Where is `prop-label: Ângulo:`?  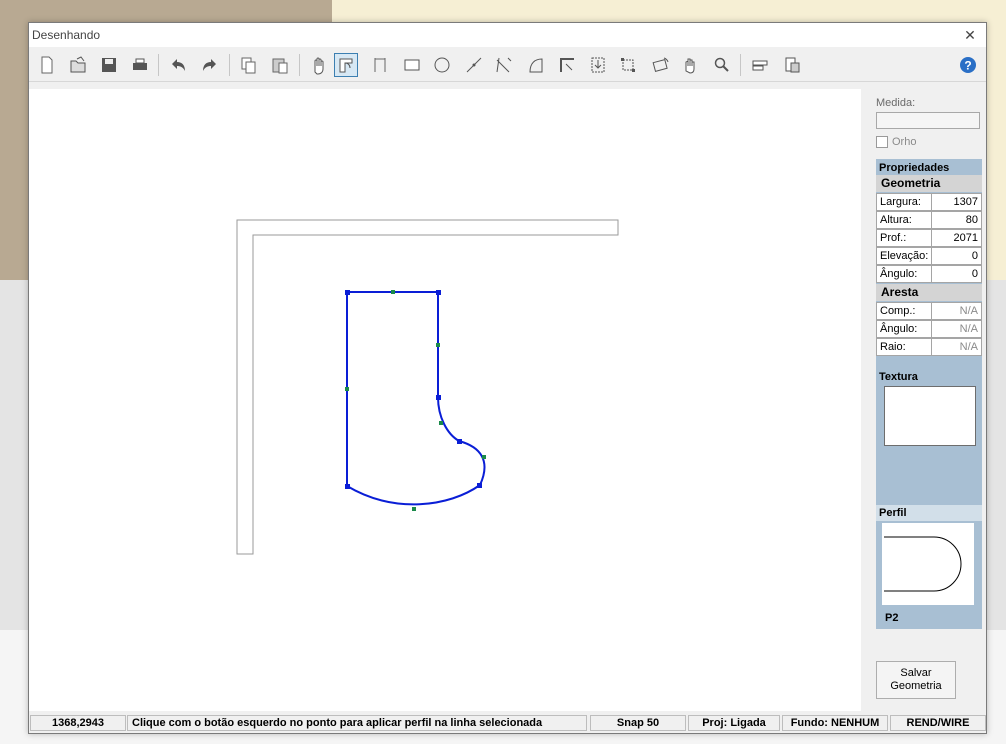 prop-label: Ângulo: is located at coordinates (904, 274).